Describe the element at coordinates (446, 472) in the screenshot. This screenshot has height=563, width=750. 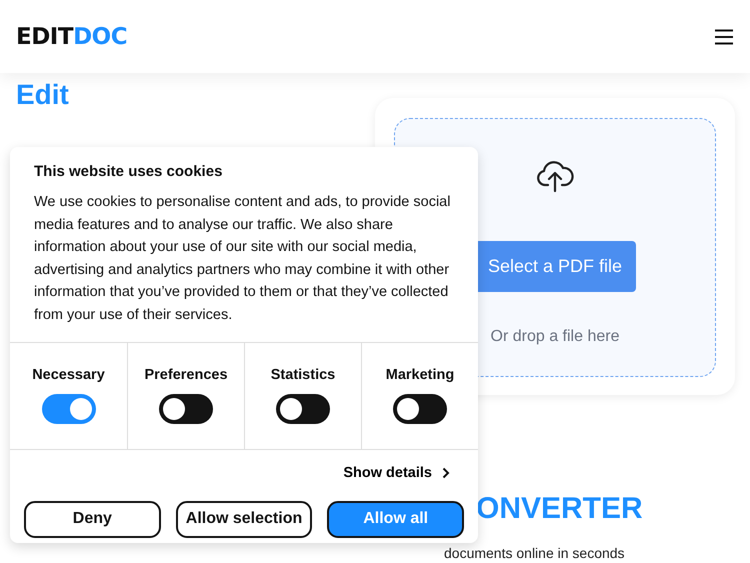
I see `chevron-right-icon` at that location.